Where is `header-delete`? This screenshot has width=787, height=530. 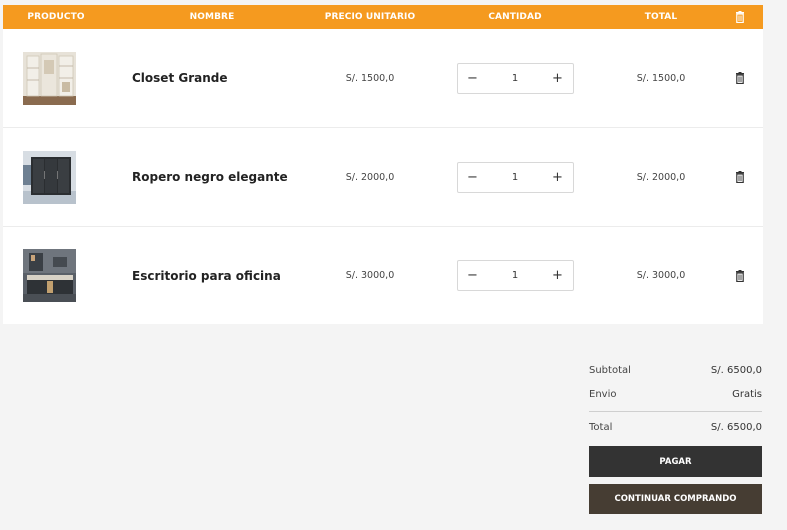
header-delete is located at coordinates (740, 17).